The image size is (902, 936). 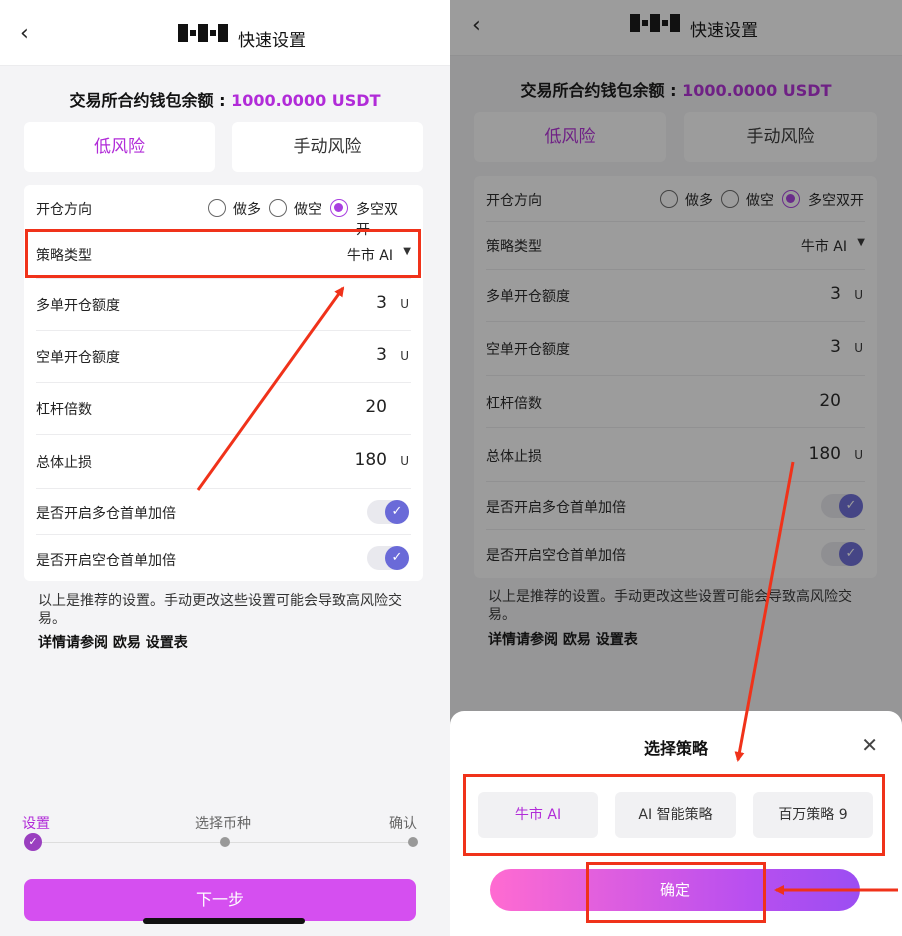 I want to click on stop-loss-unit: U, so click(x=404, y=461).